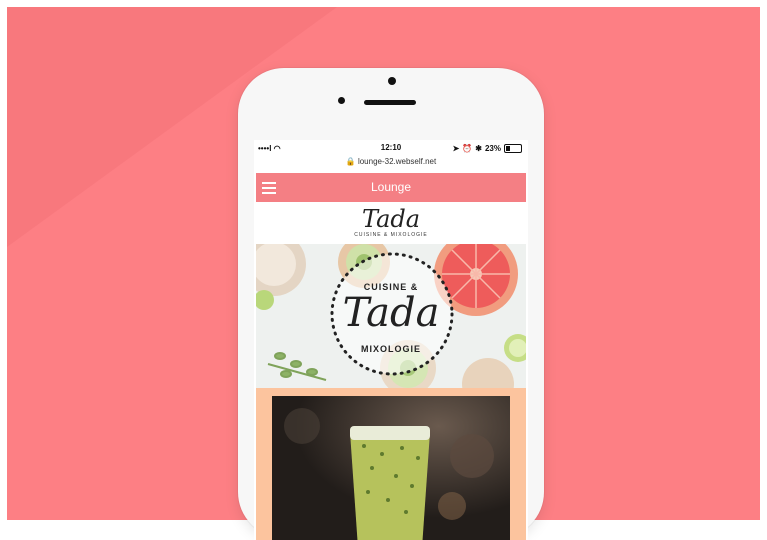 The image size is (767, 540). Describe the element at coordinates (391, 149) in the screenshot. I see `status-bar: ••••l ◠ 12:10 ➤ ⏰ ✱ 23%` at that location.